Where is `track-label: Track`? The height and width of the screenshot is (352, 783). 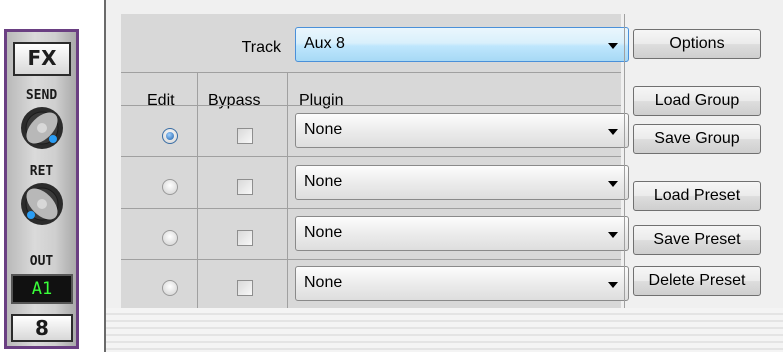
track-label: Track is located at coordinates (261, 47).